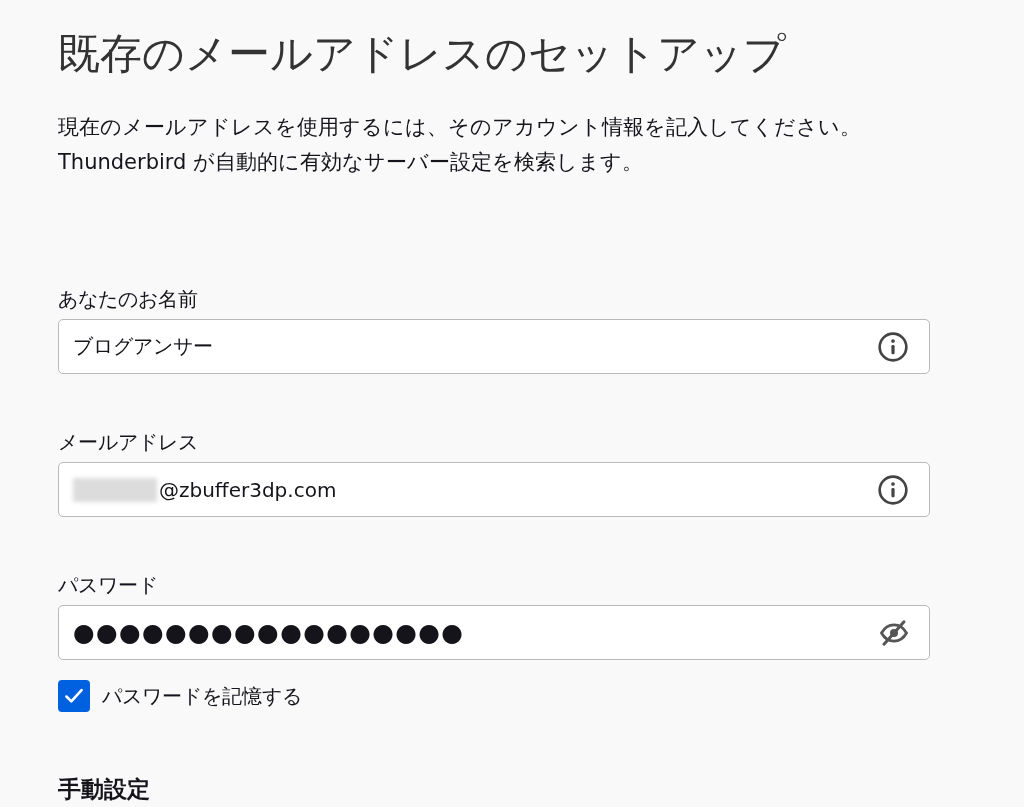 The image size is (1024, 807). I want to click on field-label: パスワード, so click(108, 585).